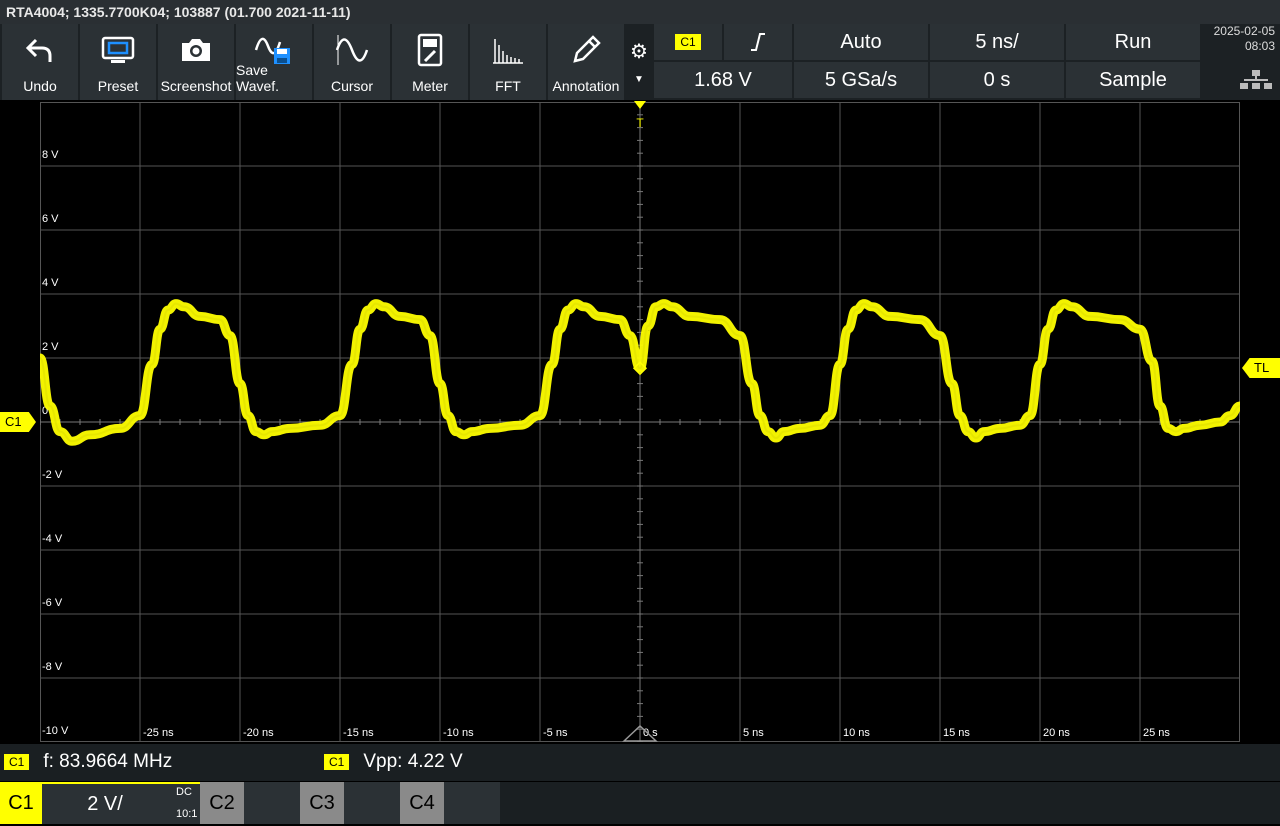 This screenshot has height=826, width=1280. What do you see at coordinates (322, 803) in the screenshot?
I see `channel3-label: C3` at bounding box center [322, 803].